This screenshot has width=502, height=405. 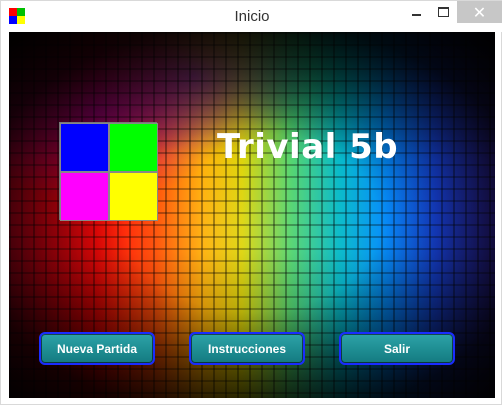 I want to click on maximize-icon, so click(x=443, y=12).